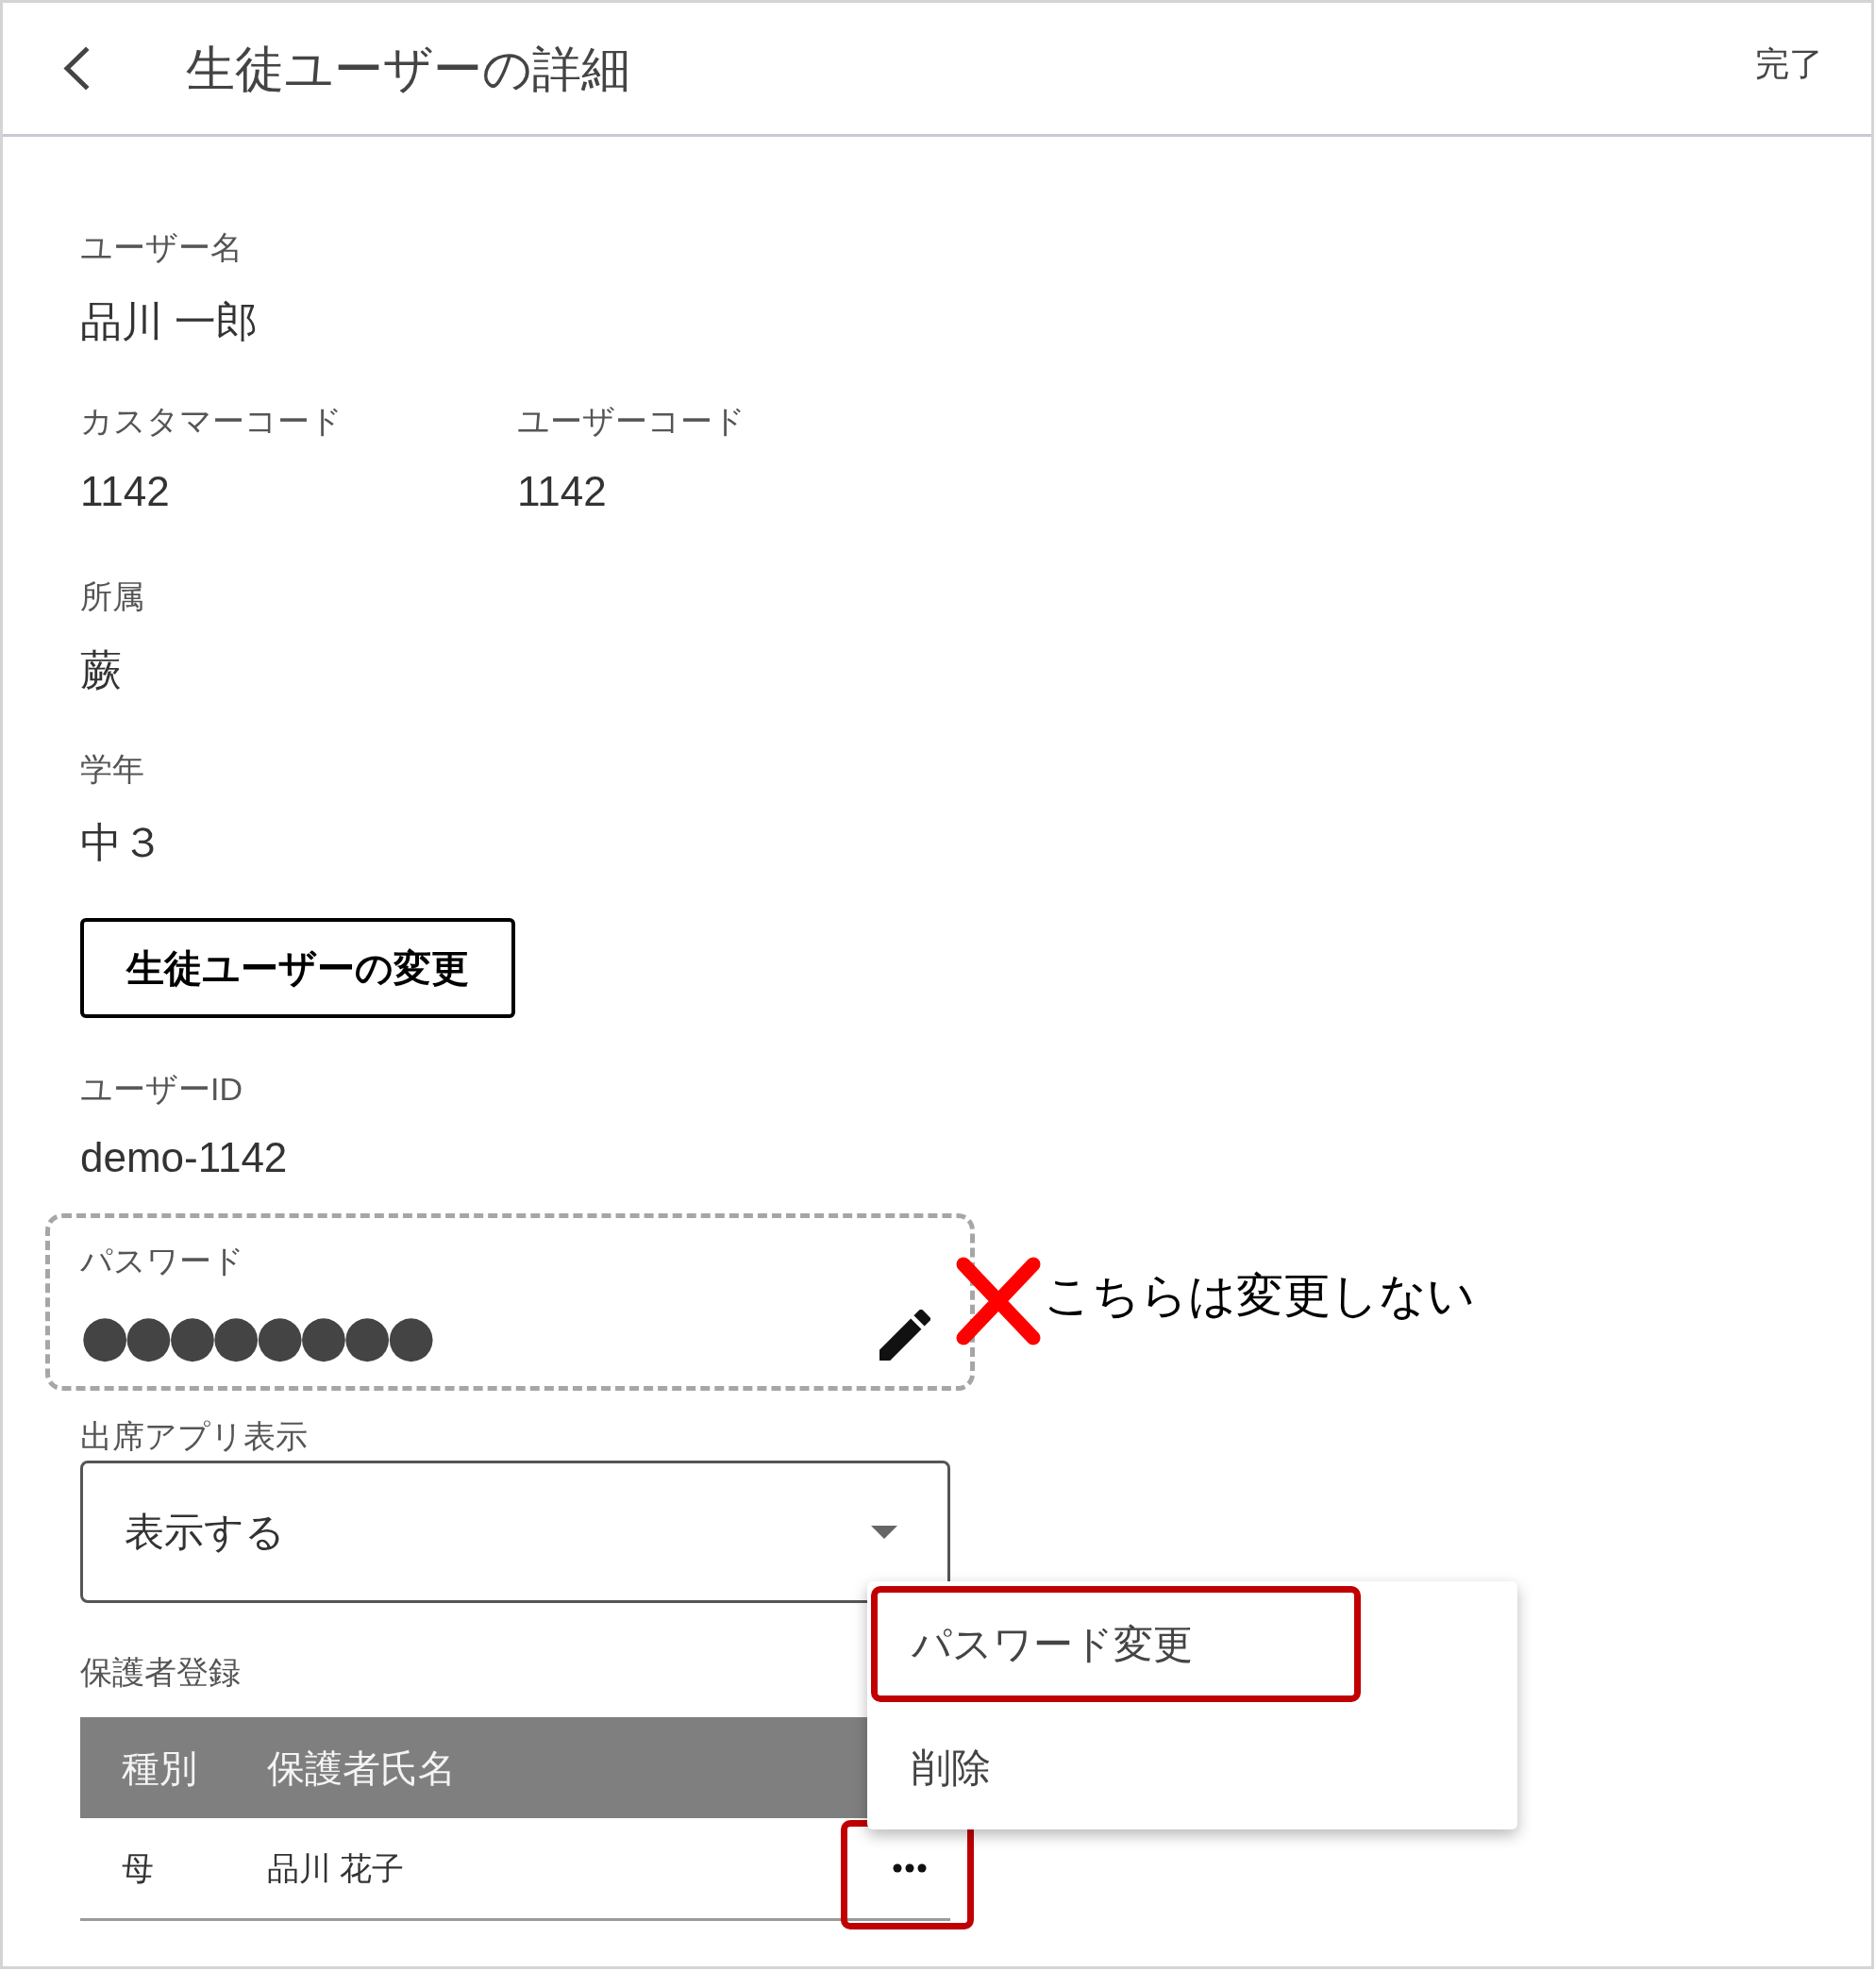 Image resolution: width=1876 pixels, height=1971 pixels. I want to click on select-field: 表示する, so click(515, 1532).